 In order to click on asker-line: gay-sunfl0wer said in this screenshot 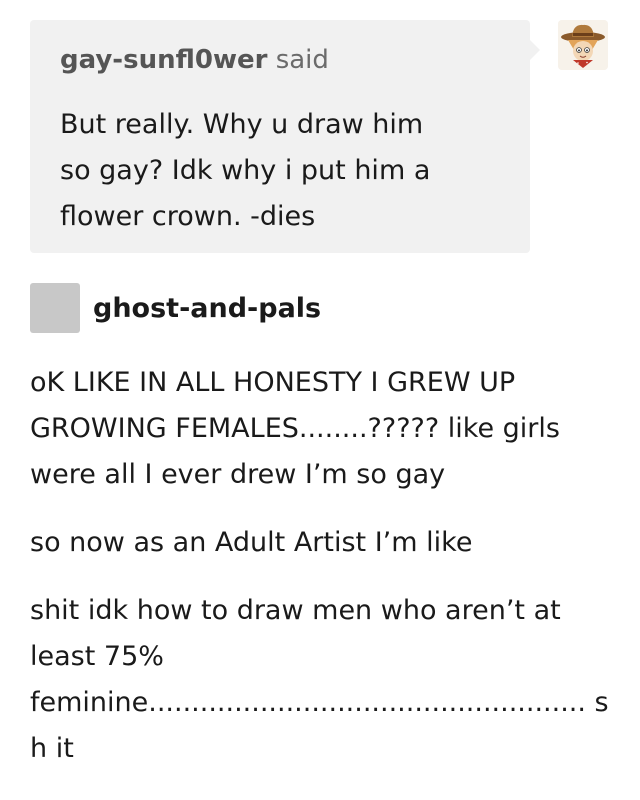, I will do `click(280, 60)`.